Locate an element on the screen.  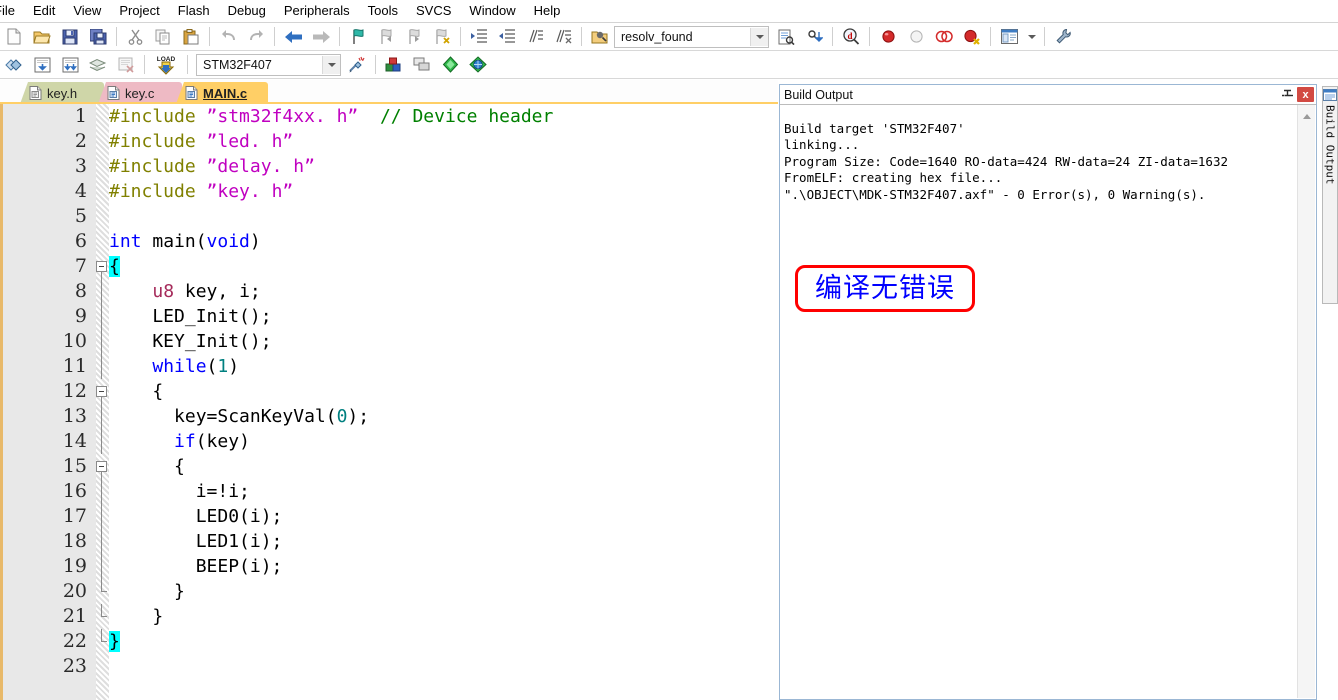
code-line: 21 } is located at coordinates (392, 616).